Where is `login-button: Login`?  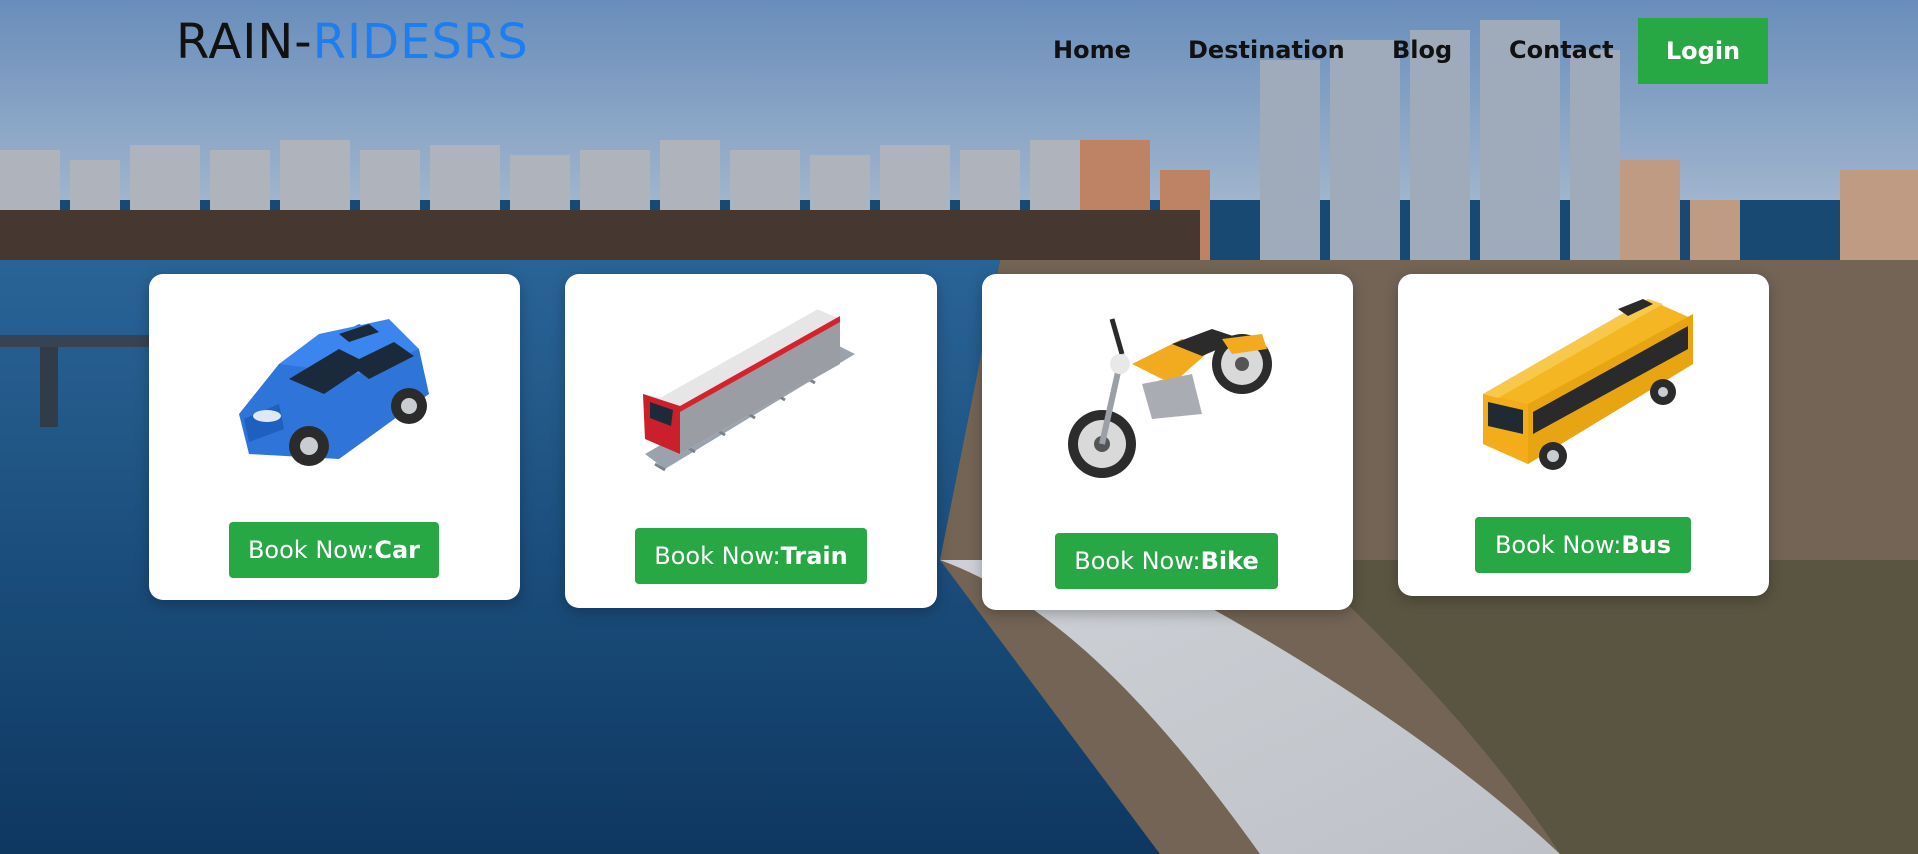
login-button: Login is located at coordinates (1703, 51).